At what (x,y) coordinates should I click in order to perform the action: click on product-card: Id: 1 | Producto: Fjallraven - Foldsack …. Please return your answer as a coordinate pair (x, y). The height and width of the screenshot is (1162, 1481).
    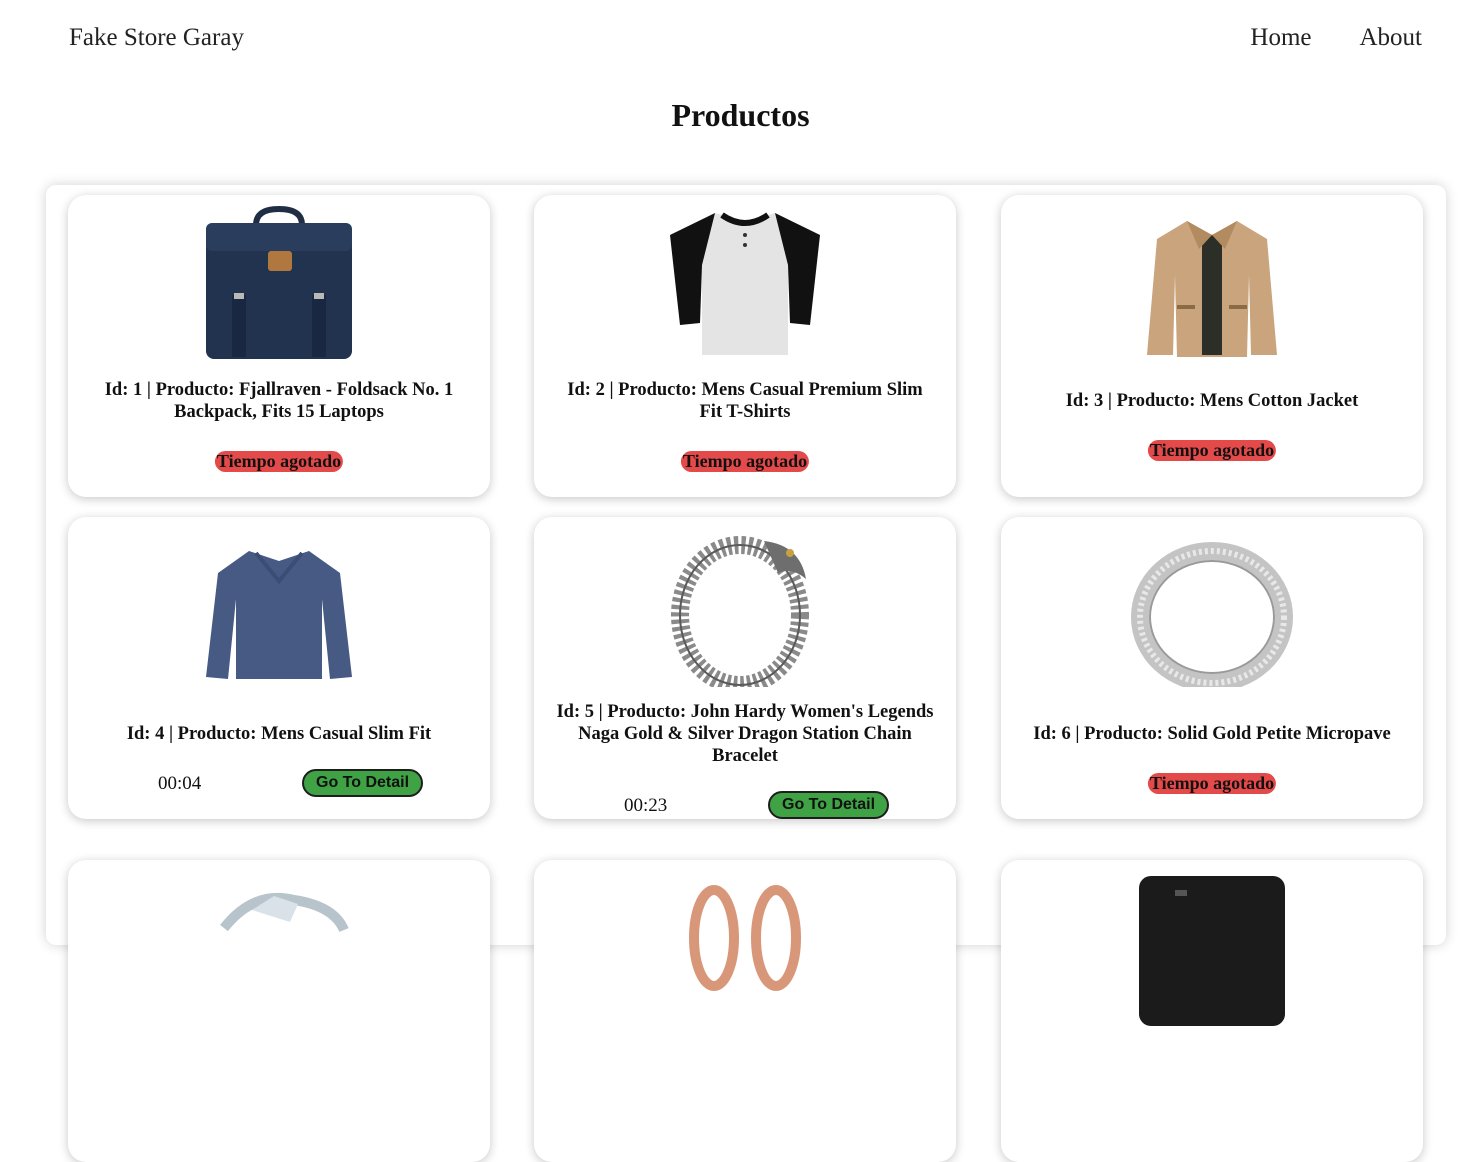
    Looking at the image, I should click on (279, 346).